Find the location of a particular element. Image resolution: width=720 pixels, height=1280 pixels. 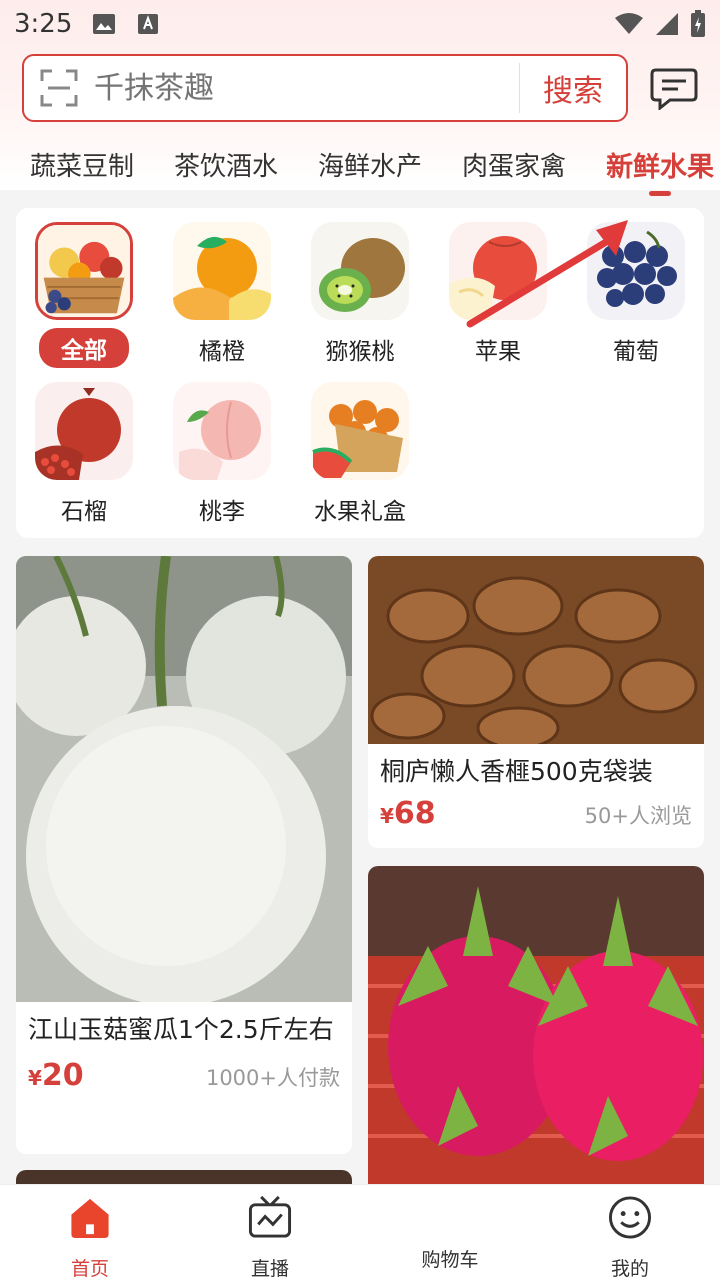

product-info-row: ¥68 50+人浏览 is located at coordinates (536, 813).